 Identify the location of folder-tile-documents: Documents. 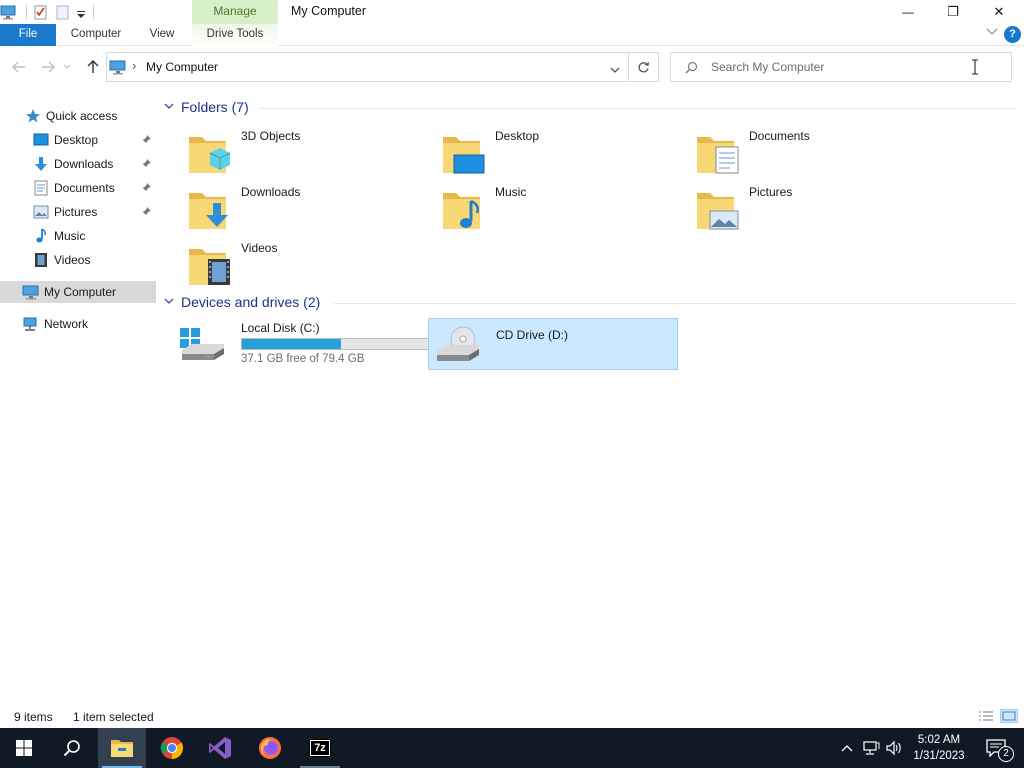
(807, 149).